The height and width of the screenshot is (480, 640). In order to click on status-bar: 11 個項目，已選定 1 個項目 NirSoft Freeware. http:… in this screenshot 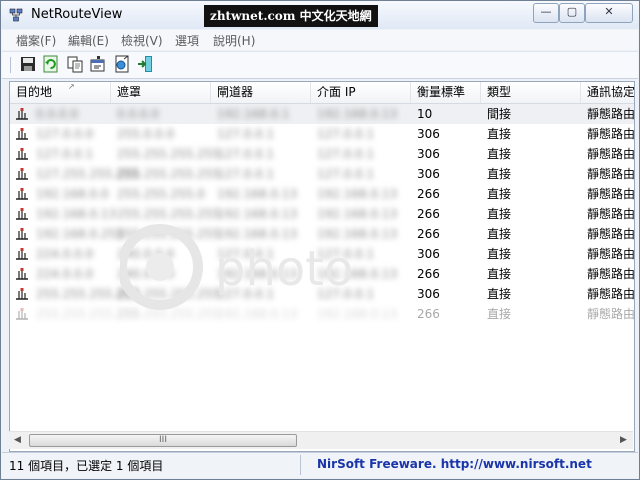, I will do `click(320, 464)`.